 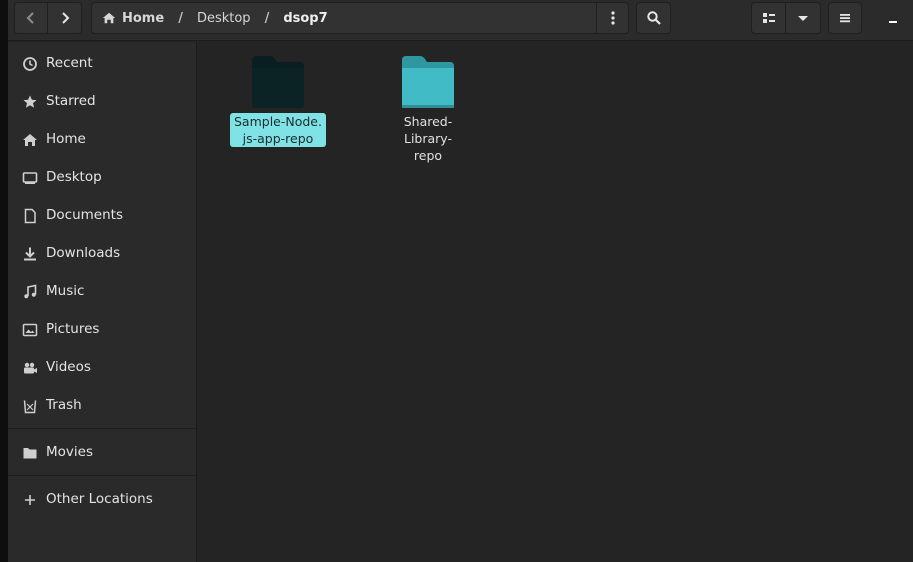 What do you see at coordinates (30, 64) in the screenshot?
I see `clock-icon` at bounding box center [30, 64].